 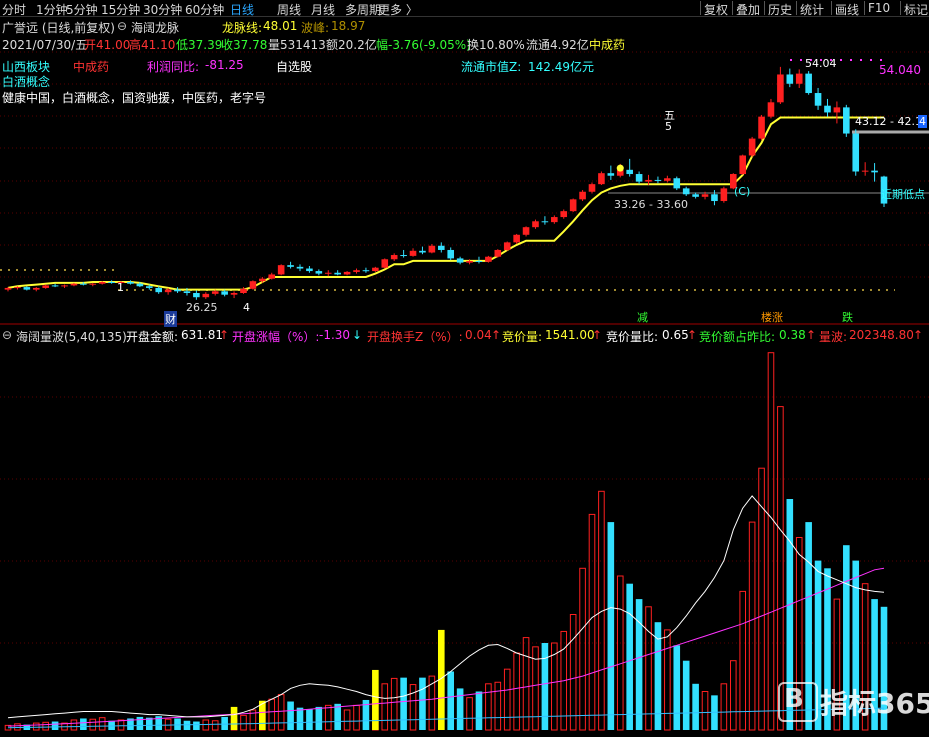 What do you see at coordinates (651, 204) in the screenshot?
I see `zone-lower-label: 33.26 - 33.60` at bounding box center [651, 204].